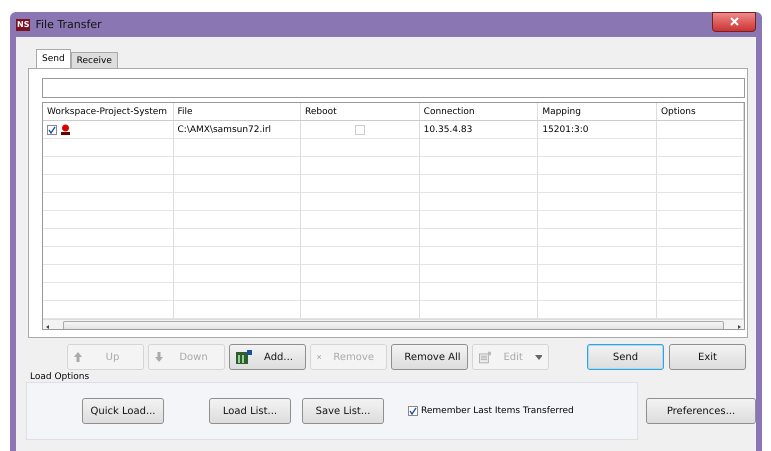 The image size is (771, 451). What do you see at coordinates (319, 357) in the screenshot?
I see `x-icon` at bounding box center [319, 357].